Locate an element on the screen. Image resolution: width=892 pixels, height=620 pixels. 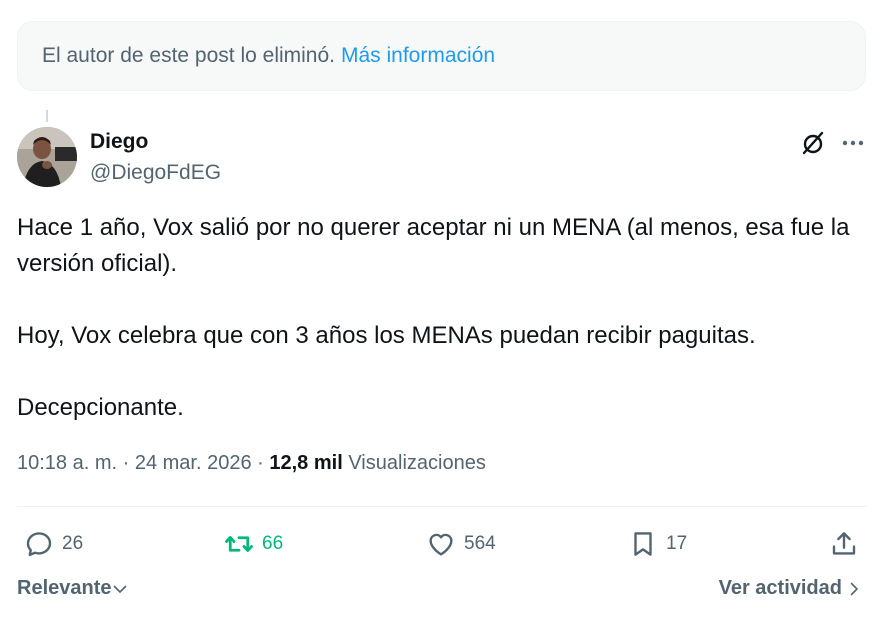
tweet-time: 10:18 a. m. is located at coordinates (67, 463).